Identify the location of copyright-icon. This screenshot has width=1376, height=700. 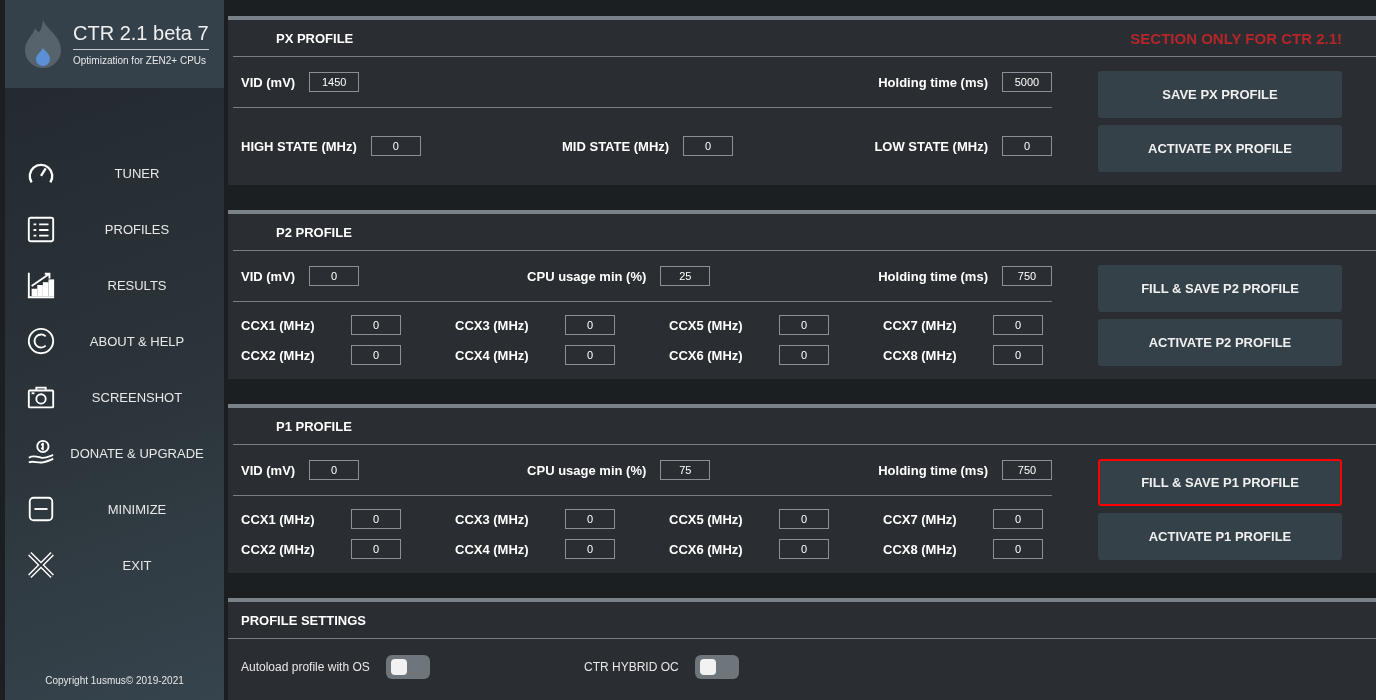
(41, 341).